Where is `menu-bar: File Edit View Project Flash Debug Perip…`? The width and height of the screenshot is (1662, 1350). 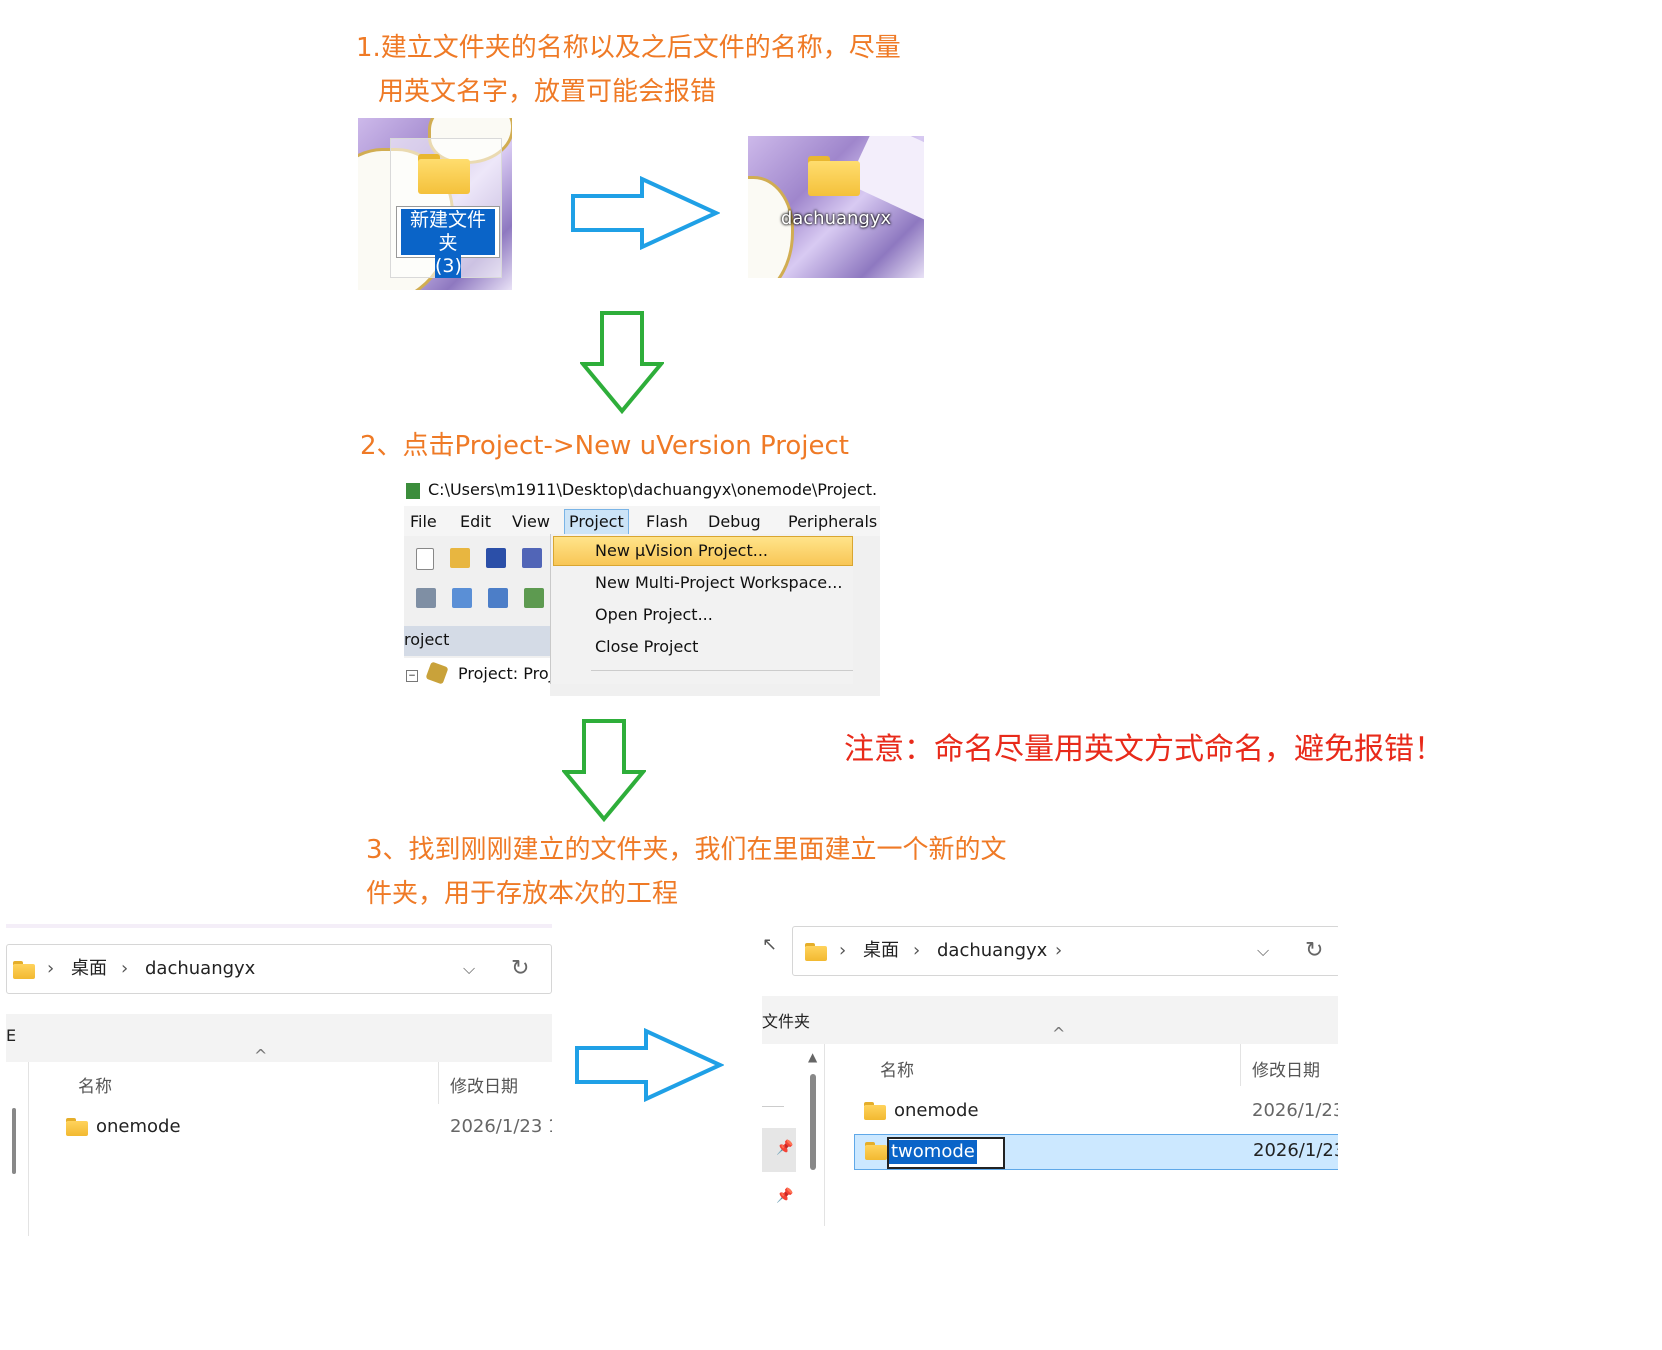 menu-bar: File Edit View Project Flash Debug Perip… is located at coordinates (642, 521).